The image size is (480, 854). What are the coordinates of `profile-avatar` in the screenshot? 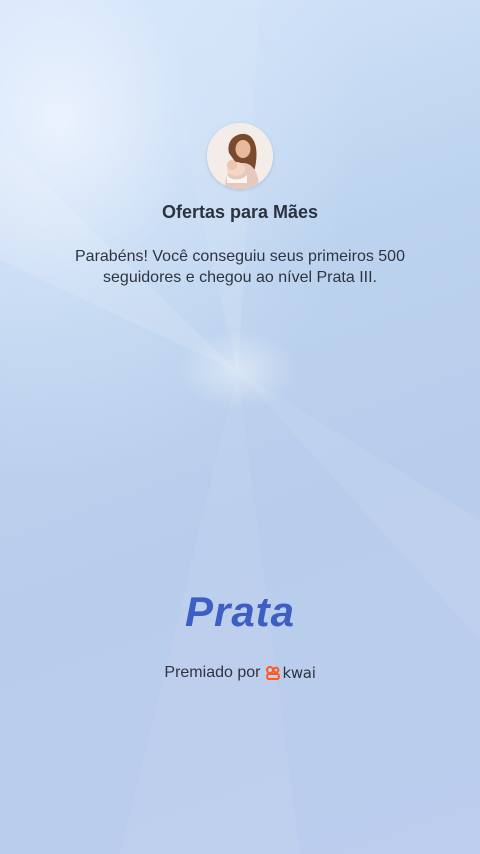 It's located at (240, 156).